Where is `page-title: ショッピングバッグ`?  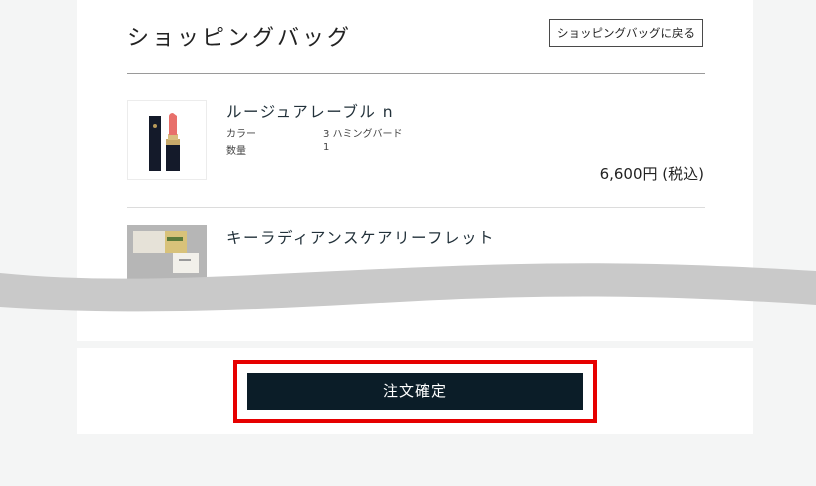
page-title: ショッピングバッグ is located at coordinates (240, 38).